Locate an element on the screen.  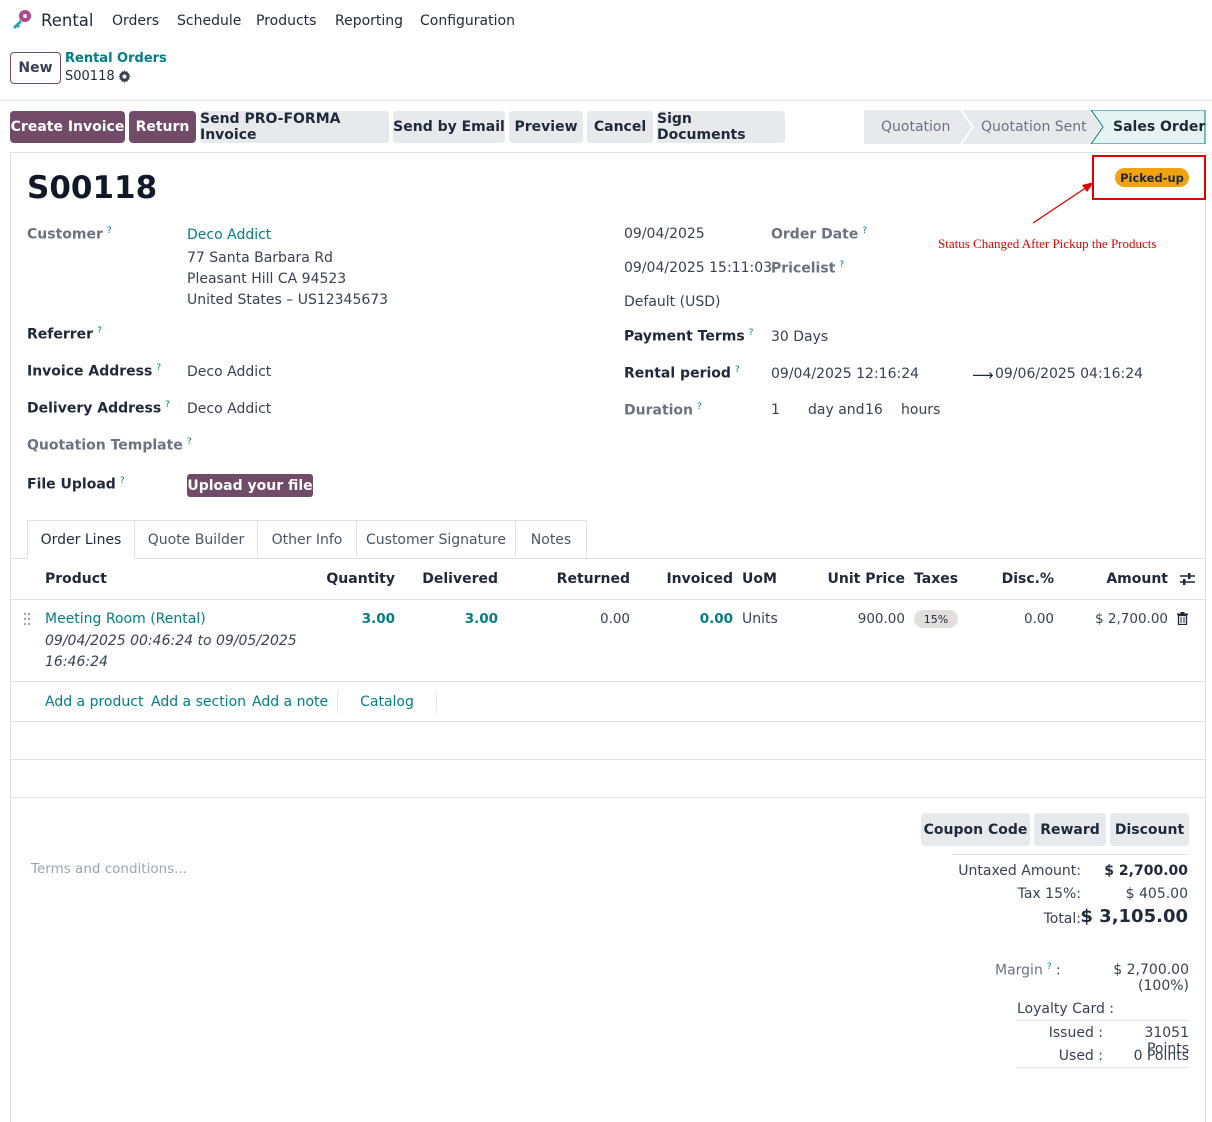
status-sales-order: Sales Order is located at coordinates (1159, 127).